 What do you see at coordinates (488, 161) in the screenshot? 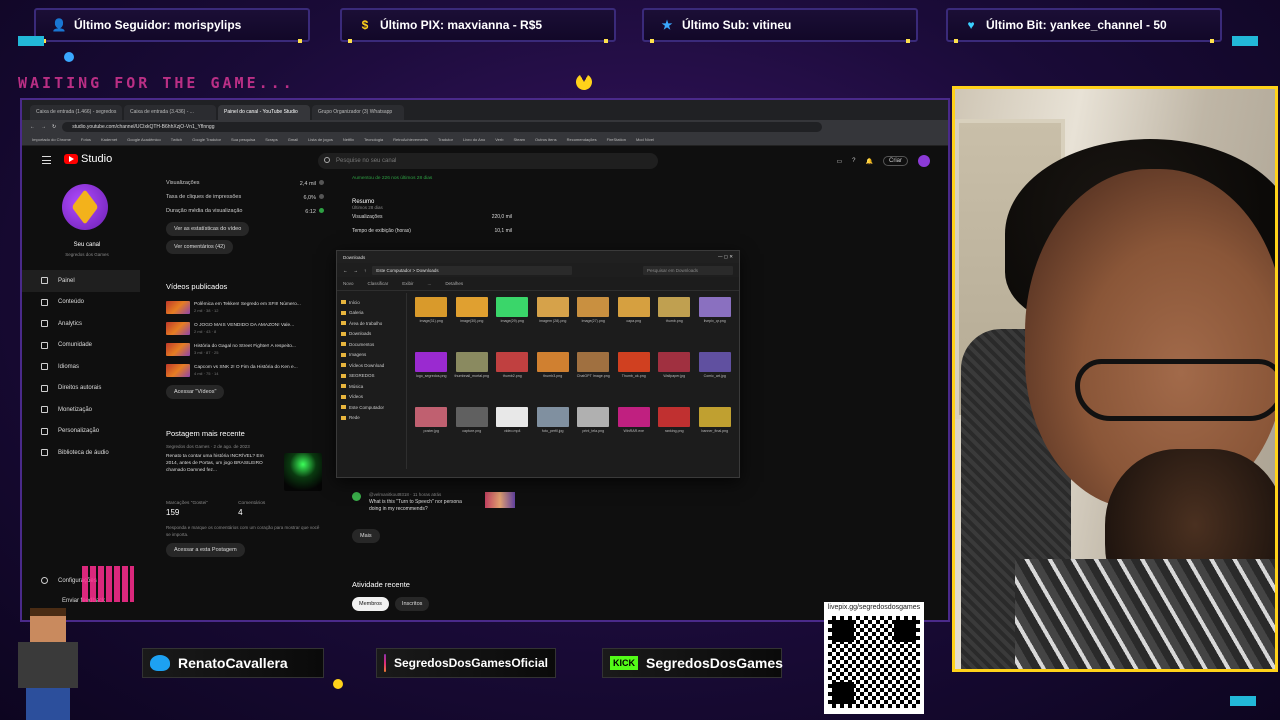
I see `search-input: Pesquise no seu canal` at bounding box center [488, 161].